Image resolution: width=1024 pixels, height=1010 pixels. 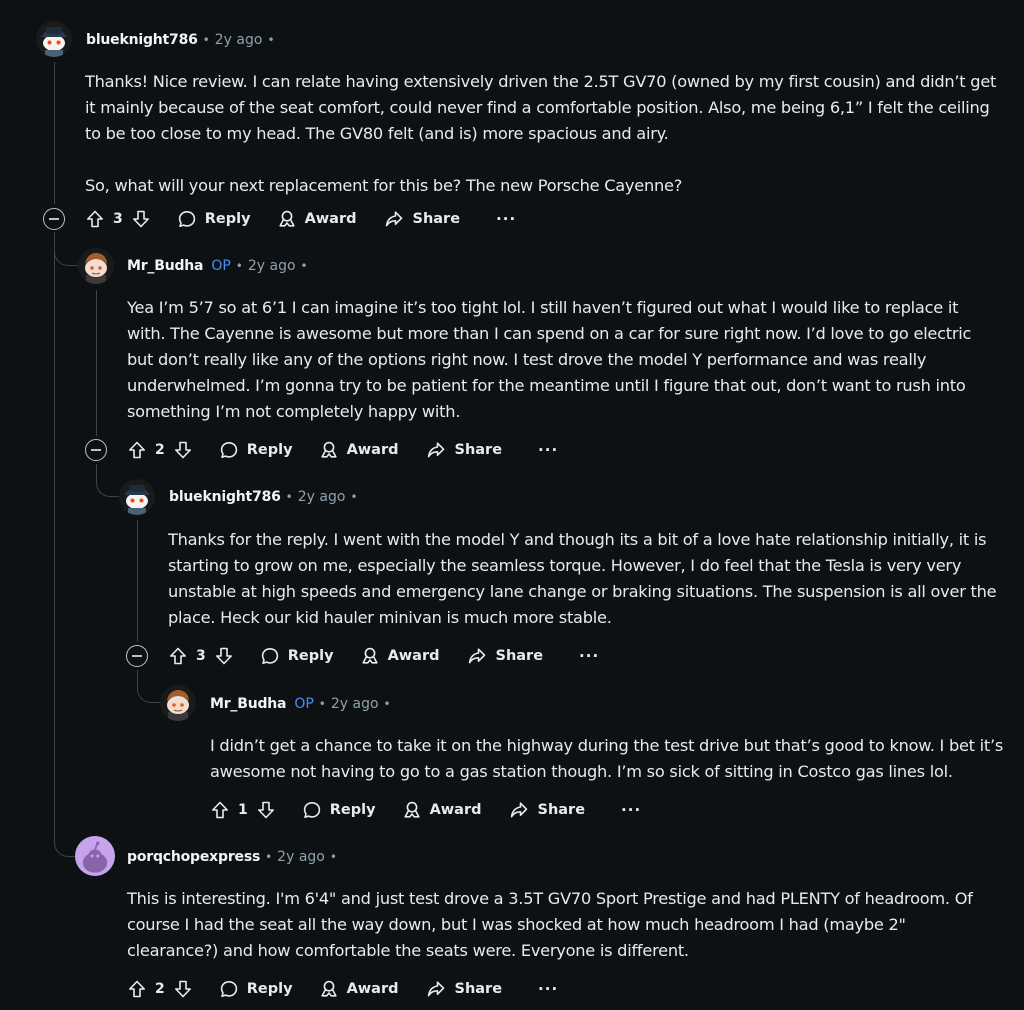 I want to click on comment-meta: Mr_Budha OP • 2y ago •, so click(x=220, y=266).